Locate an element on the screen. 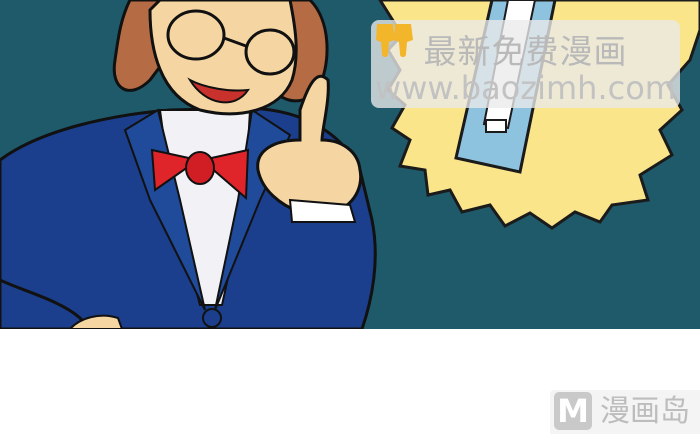  pointing-down-icon is located at coordinates (385, 40).